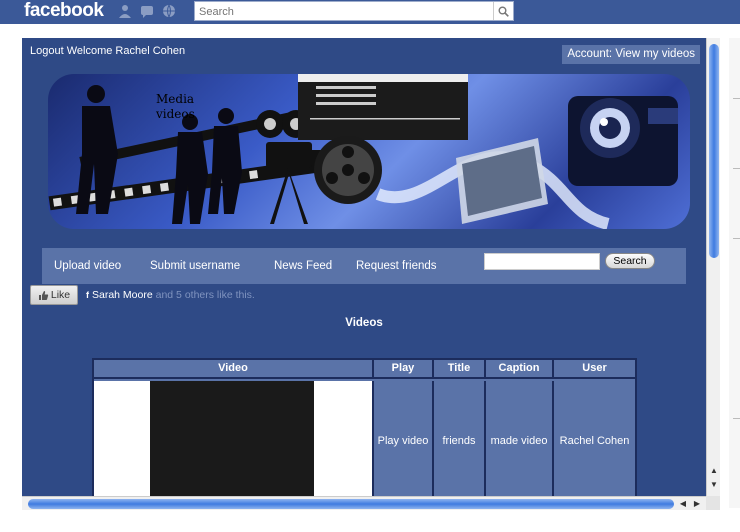 Image resolution: width=740 pixels, height=532 pixels. What do you see at coordinates (460, 369) in the screenshot?
I see `table-header-title: Title` at bounding box center [460, 369].